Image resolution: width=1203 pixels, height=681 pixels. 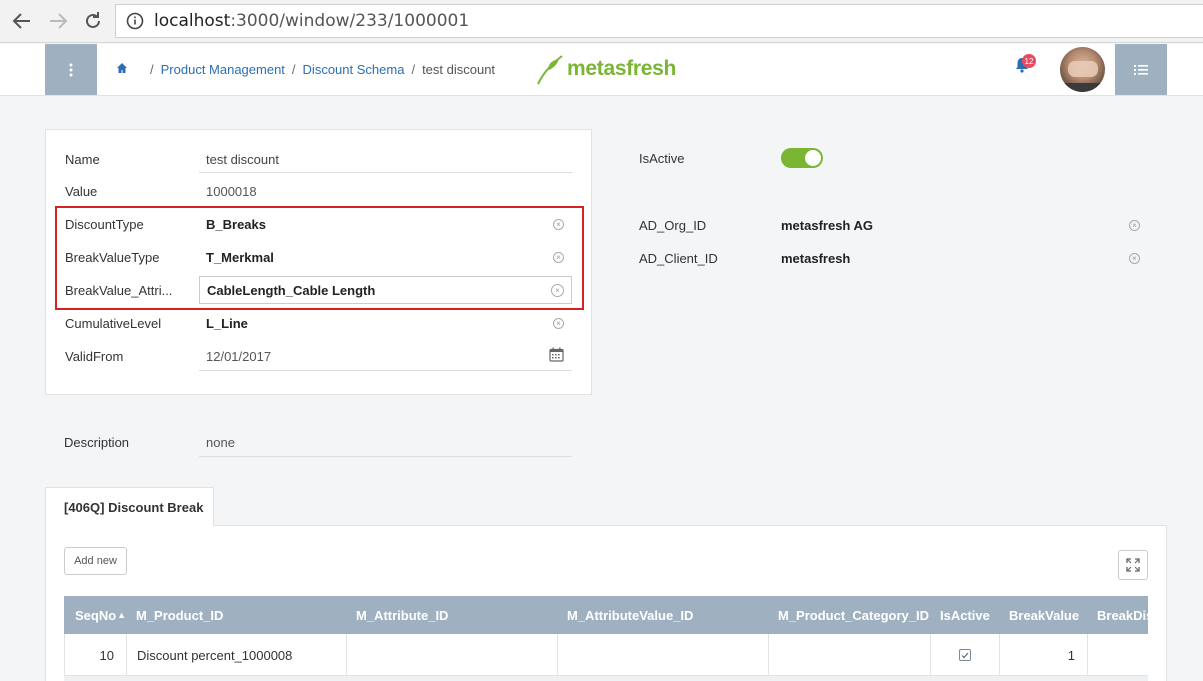 I want to click on client-field: metasfresh, so click(x=815, y=258).